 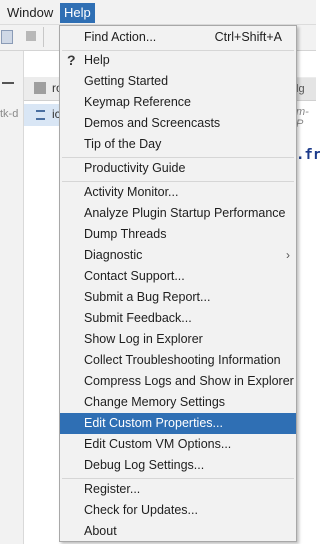 I want to click on menu-item-label: Change Memory Settings, so click(x=155, y=402).